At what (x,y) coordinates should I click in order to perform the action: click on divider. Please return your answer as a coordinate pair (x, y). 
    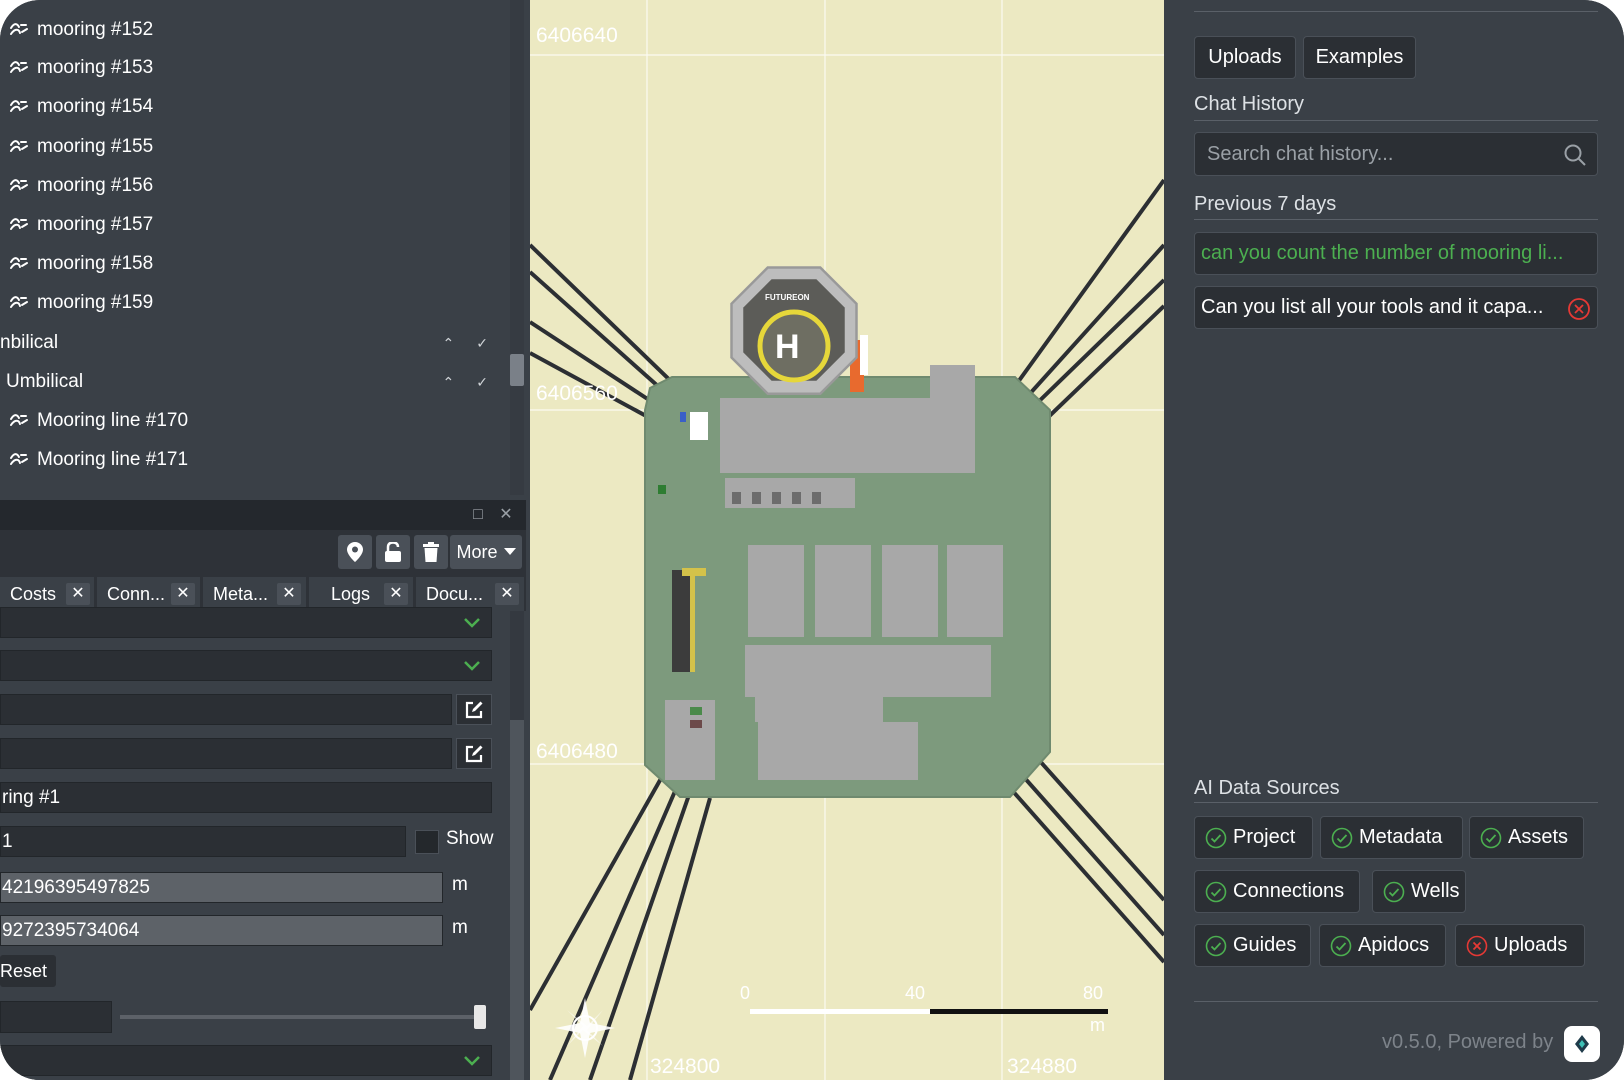
    Looking at the image, I should click on (1396, 120).